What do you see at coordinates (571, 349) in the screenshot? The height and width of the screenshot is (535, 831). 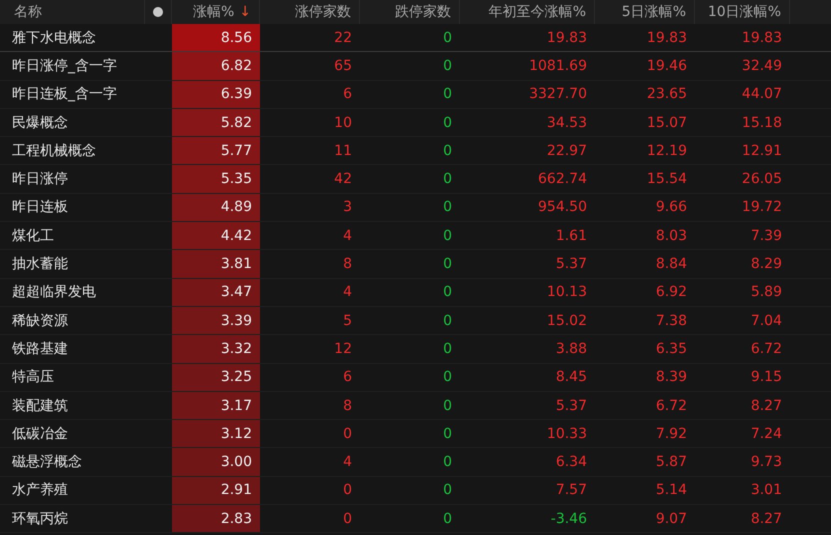 I see `table-cell-text: 3.88` at bounding box center [571, 349].